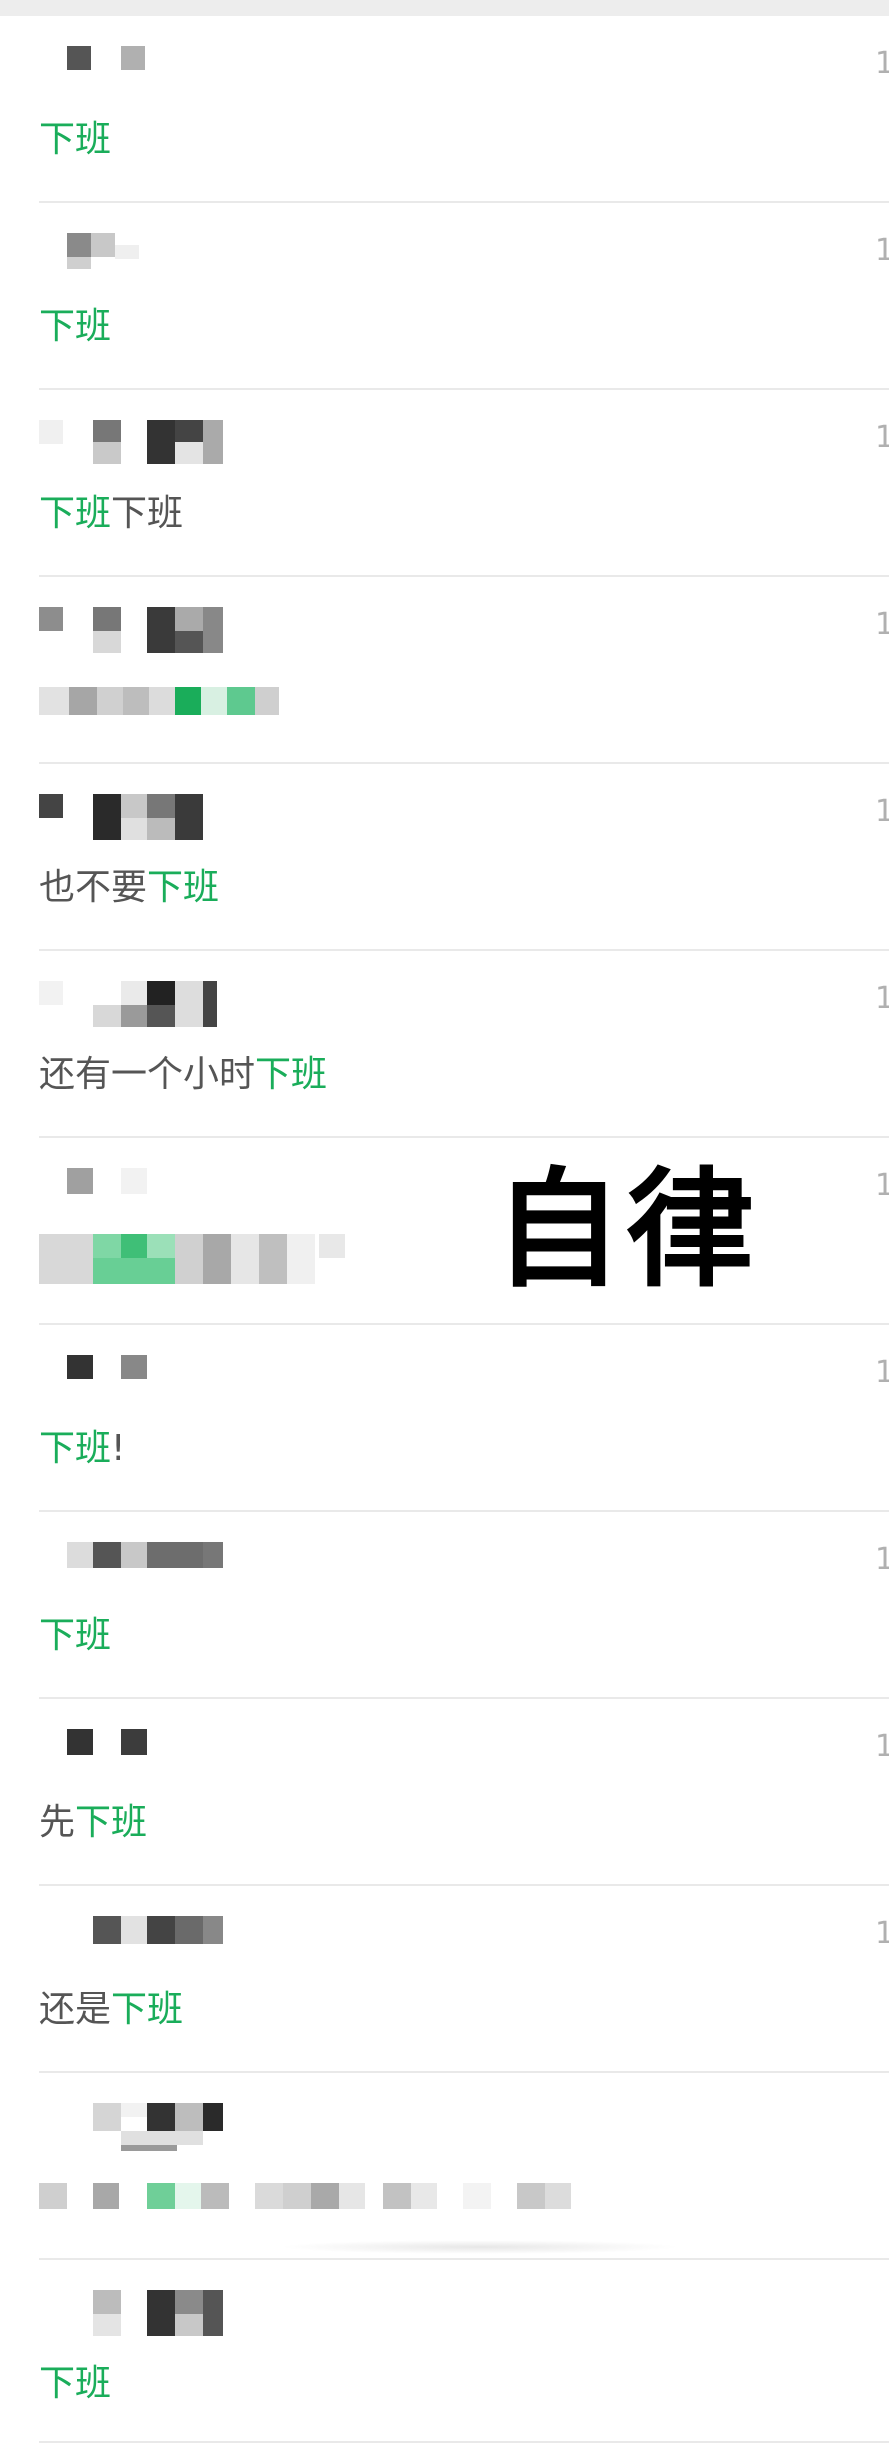 Image resolution: width=889 pixels, height=2443 pixels. Describe the element at coordinates (444, 2351) in the screenshot. I see `chat-list-item: 下班` at that location.